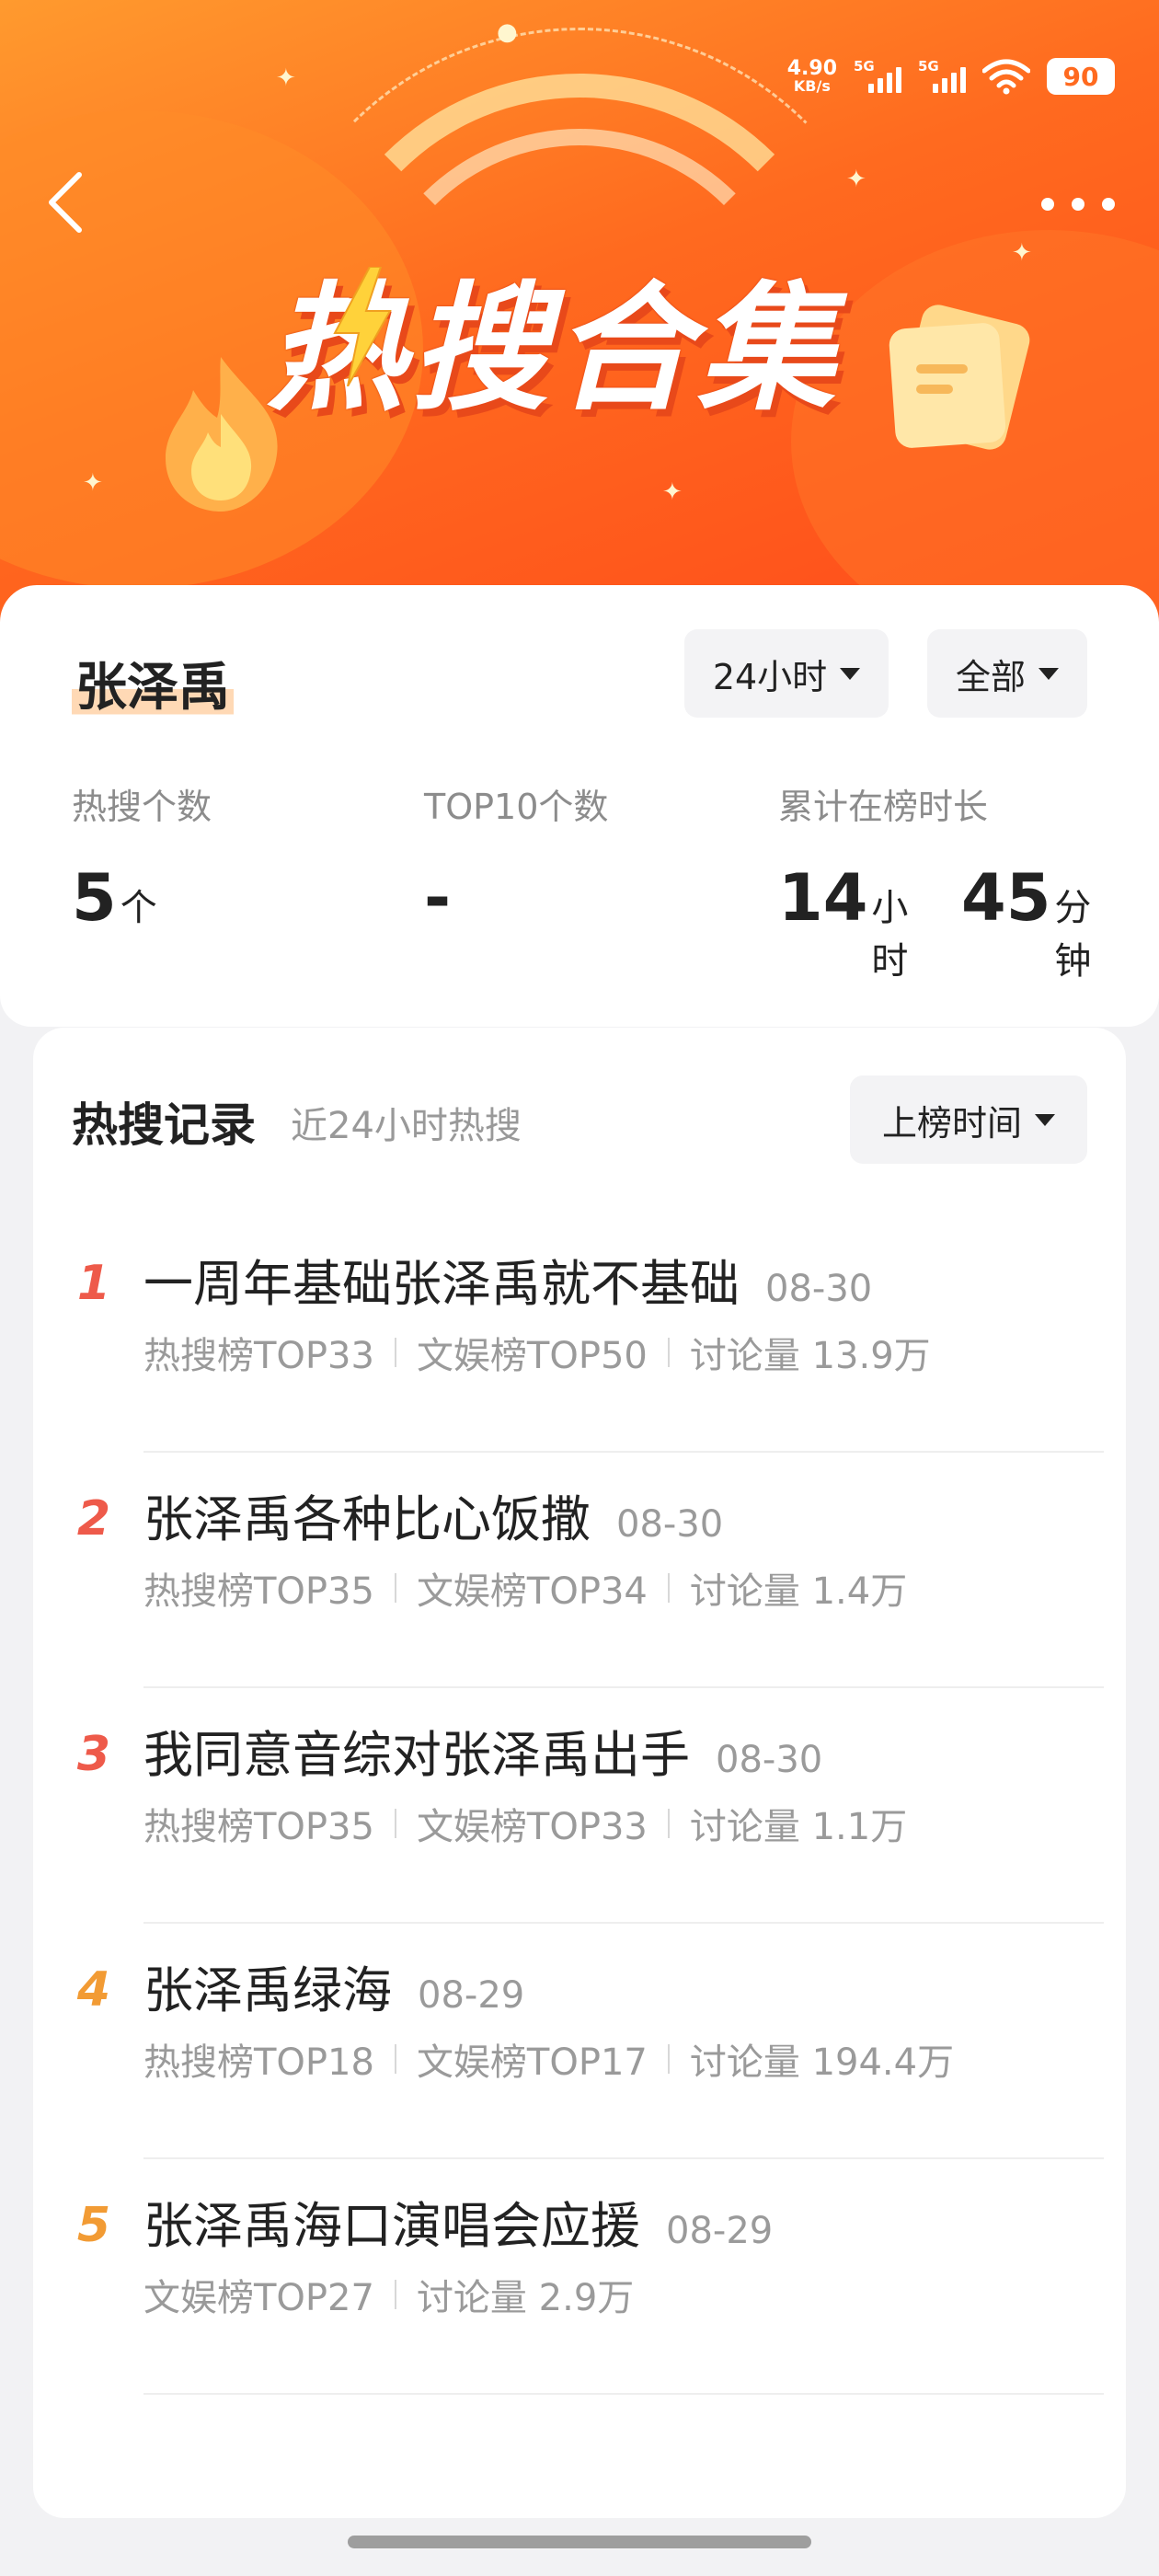 The image size is (1159, 2576). What do you see at coordinates (361, 326) in the screenshot?
I see `lightning-bolt-icon` at bounding box center [361, 326].